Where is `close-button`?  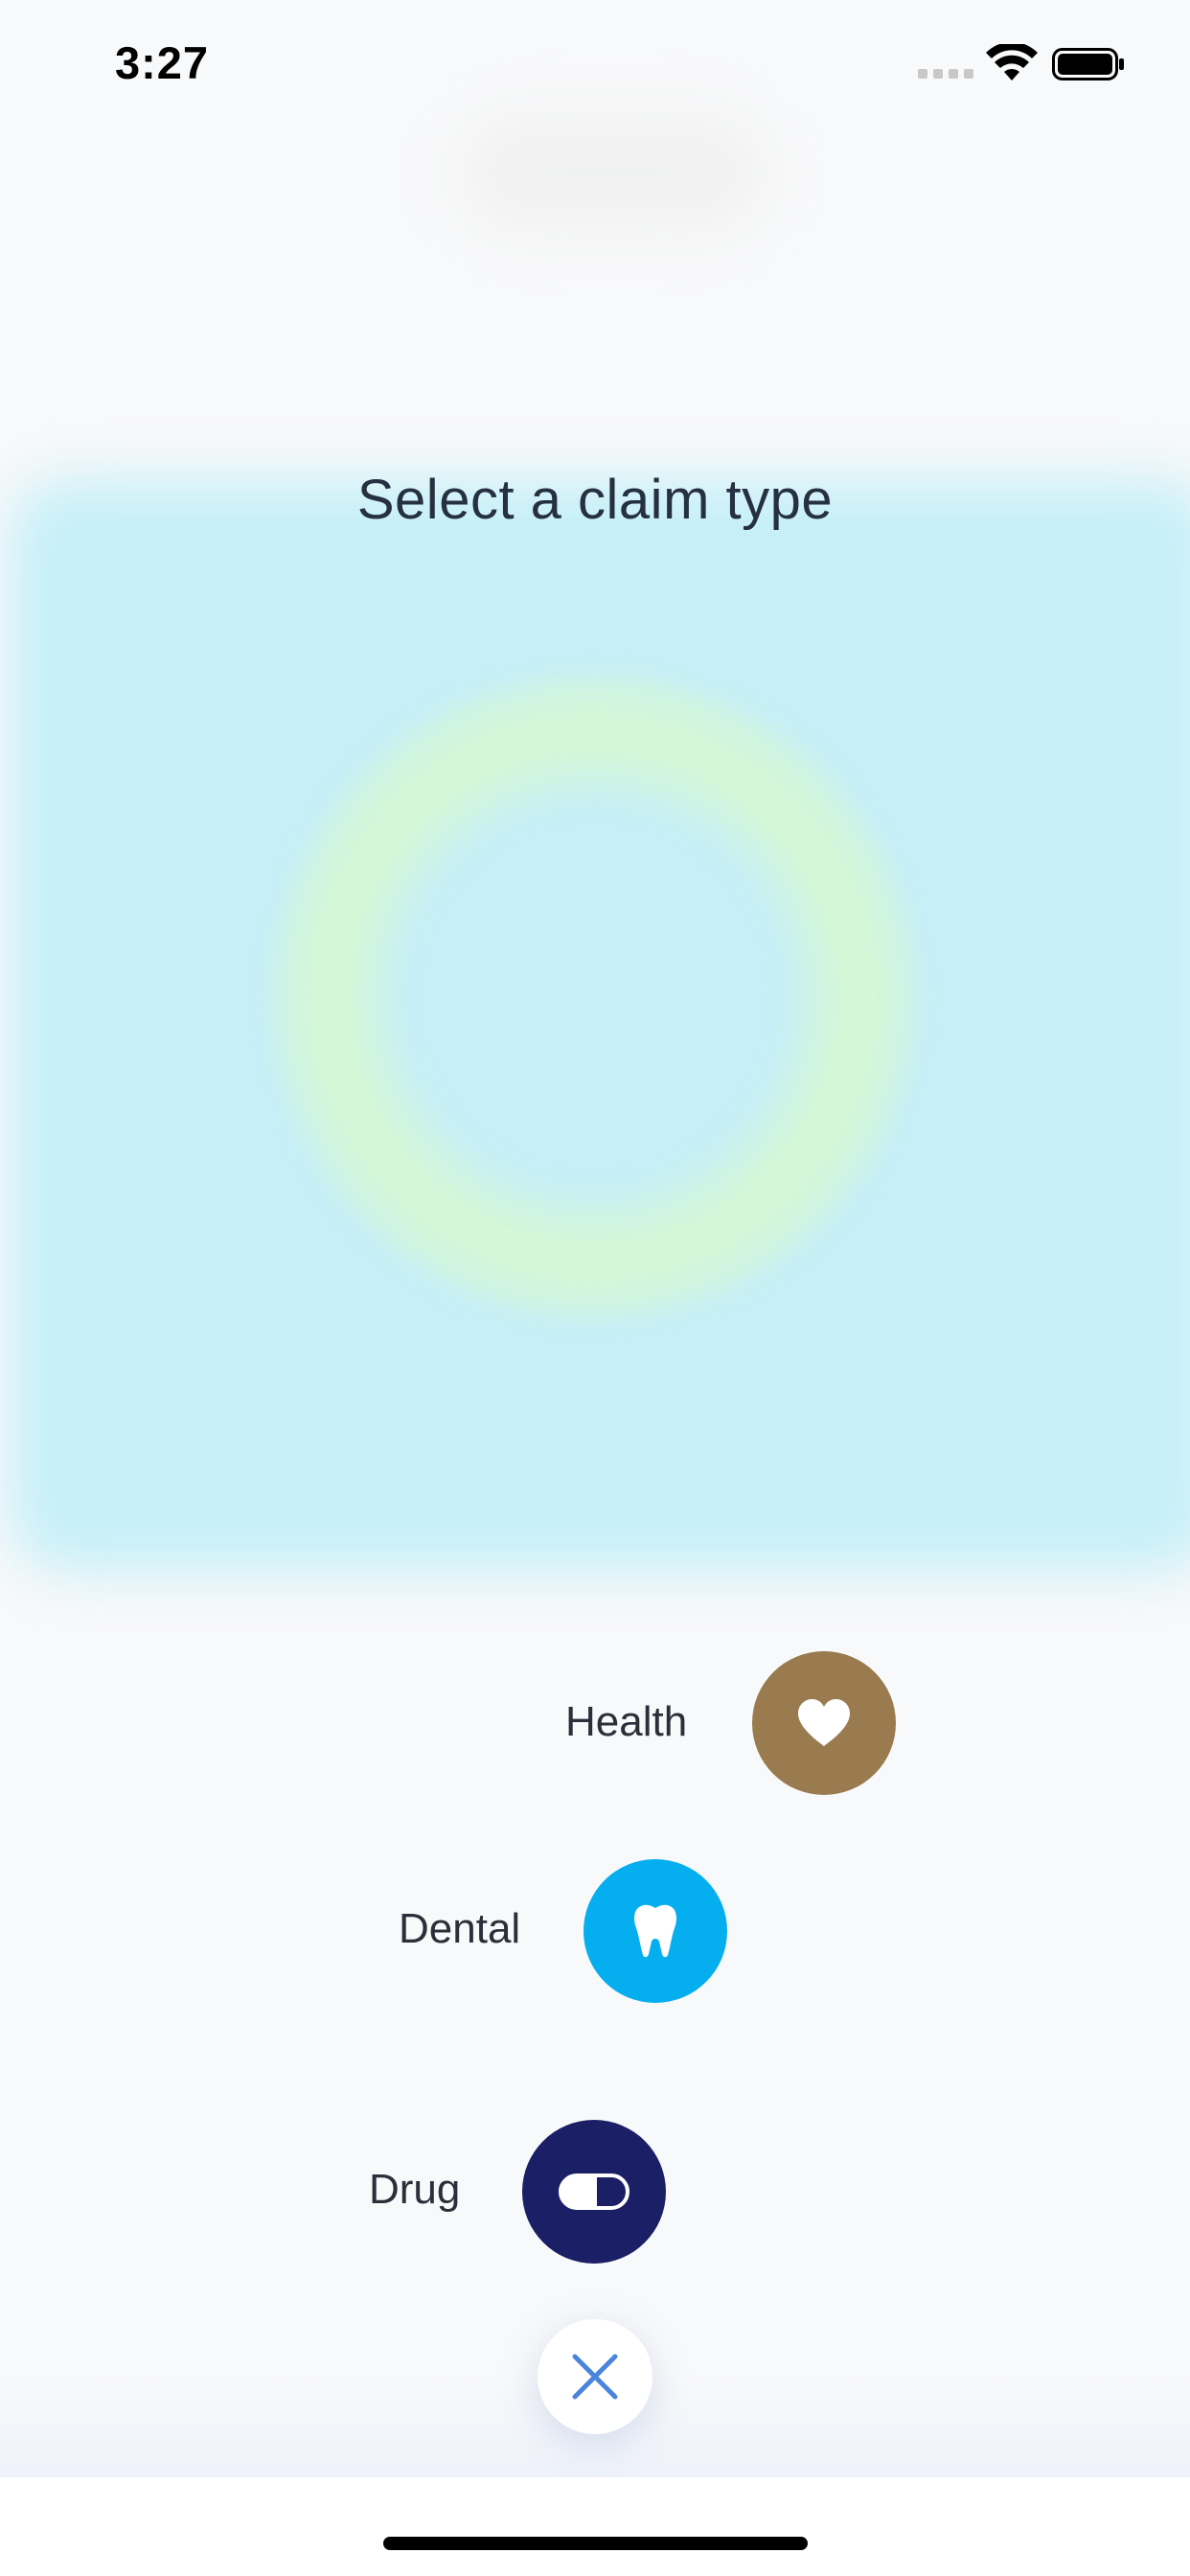 close-button is located at coordinates (595, 2376).